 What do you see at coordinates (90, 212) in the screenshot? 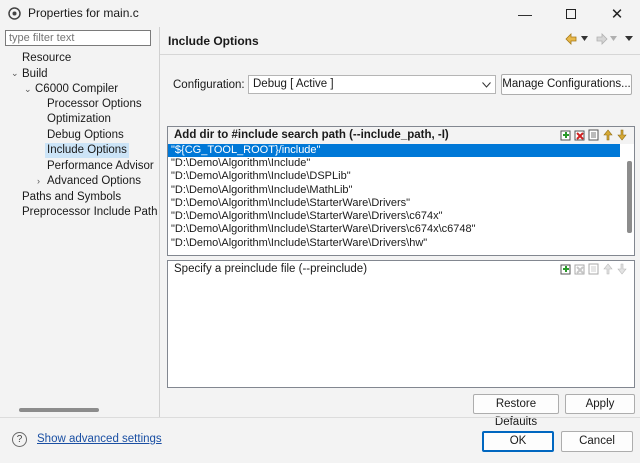
I see `tree-item-preprocessor-include-paths: Preprocessor Include Paths` at bounding box center [90, 212].